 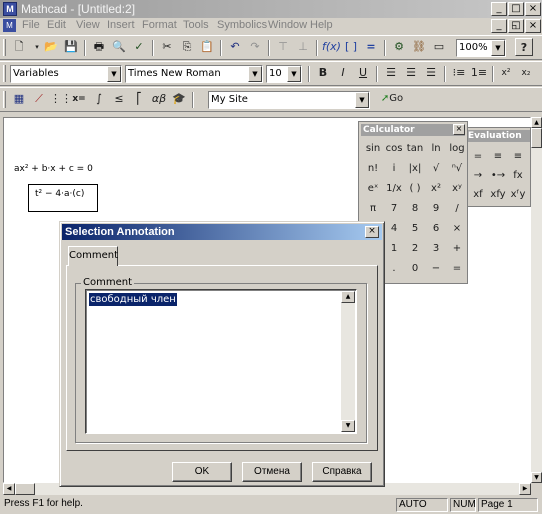 I want to click on calculator-key: ⁿ√, so click(x=457, y=169).